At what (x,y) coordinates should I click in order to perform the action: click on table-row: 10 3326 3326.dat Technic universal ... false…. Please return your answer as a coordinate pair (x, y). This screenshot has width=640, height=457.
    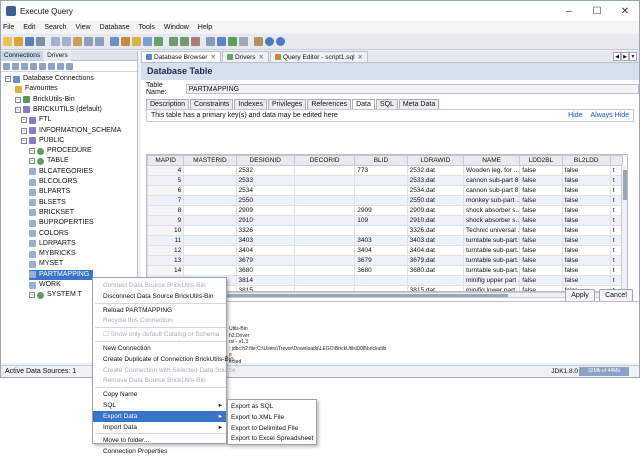
    Looking at the image, I should click on (385, 230).